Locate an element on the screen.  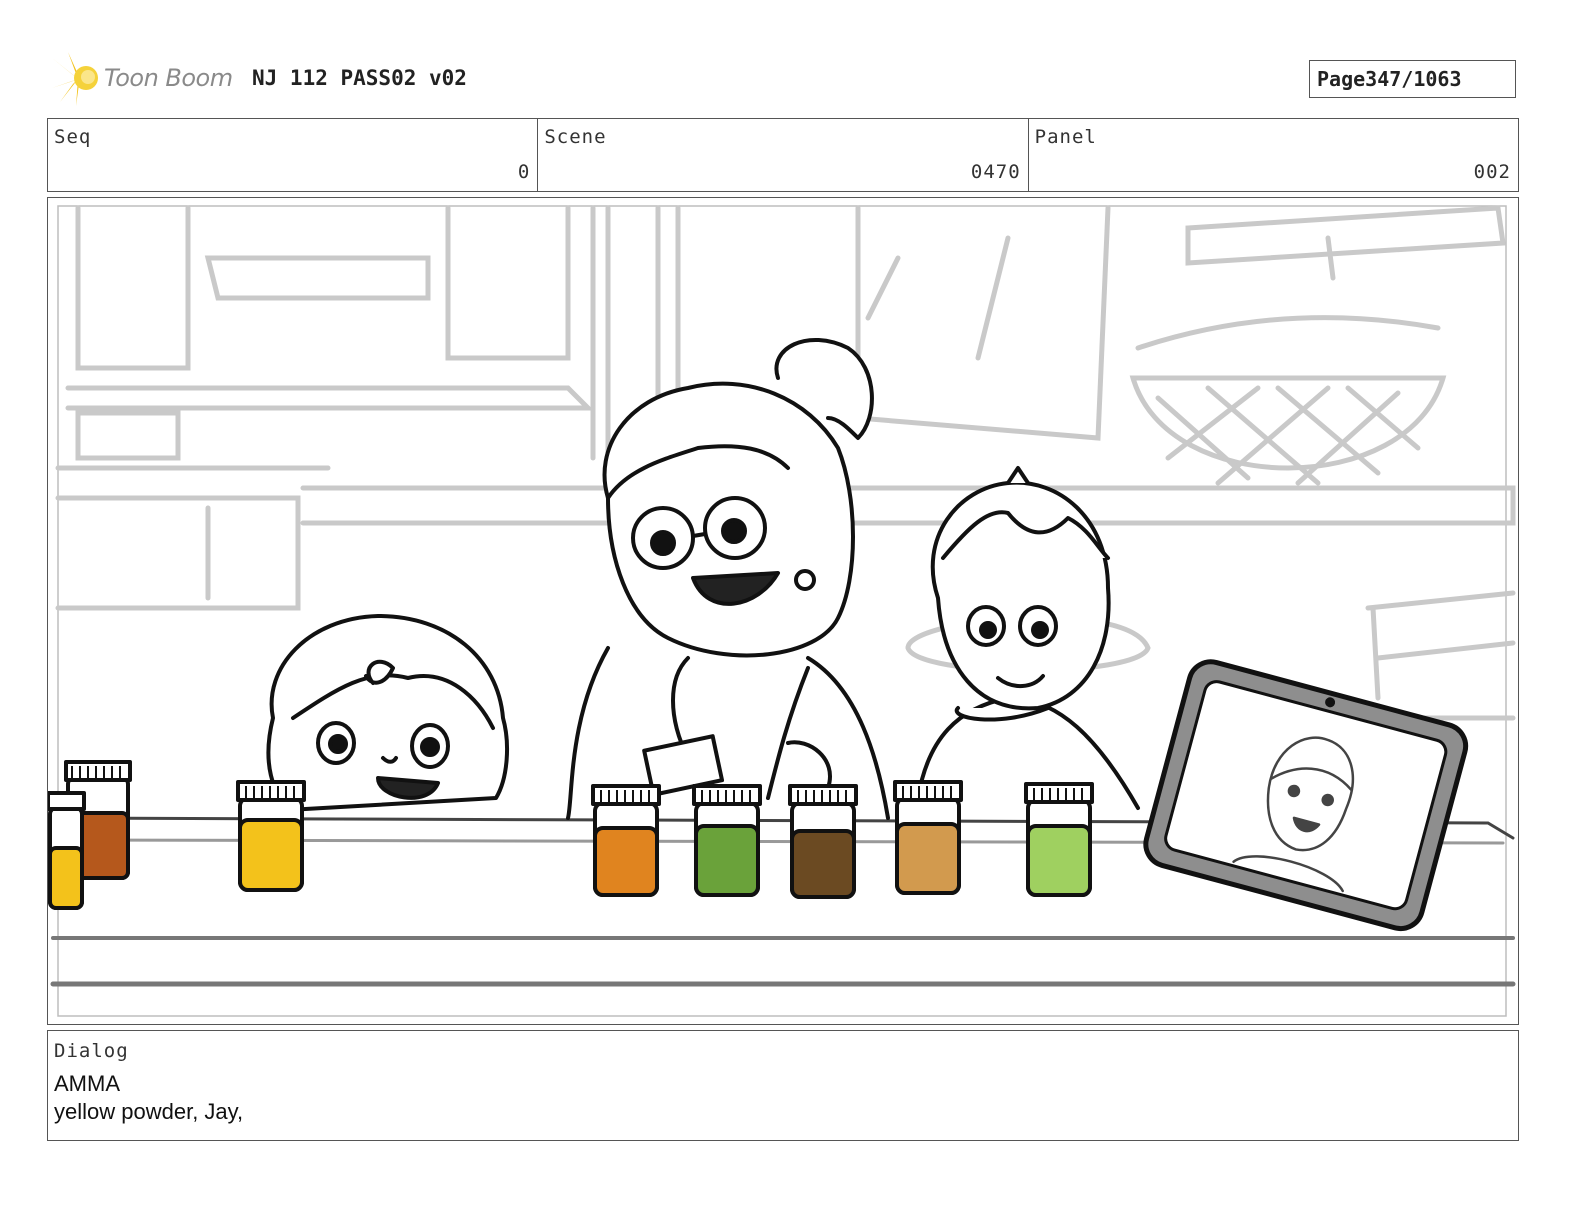
tablet is located at coordinates (1306, 795).